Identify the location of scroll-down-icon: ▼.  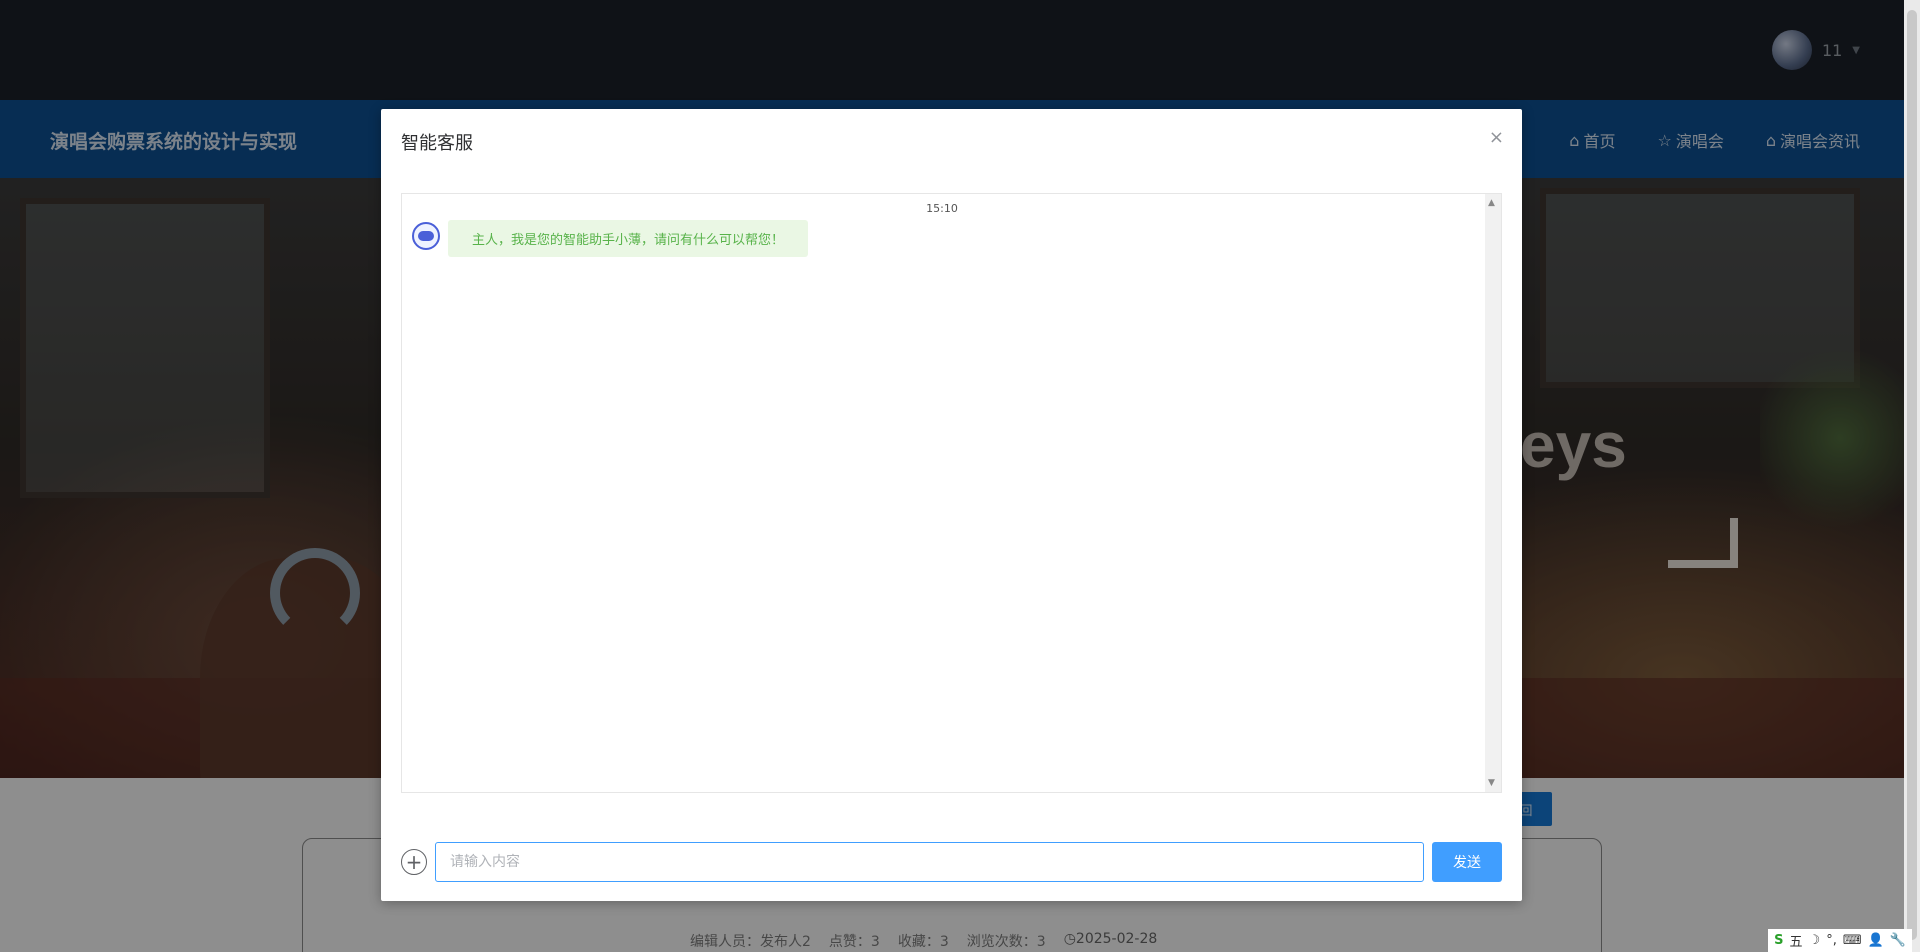
(1491, 783).